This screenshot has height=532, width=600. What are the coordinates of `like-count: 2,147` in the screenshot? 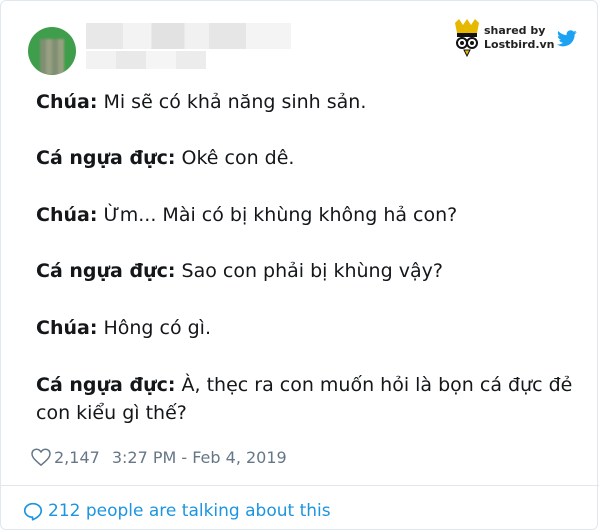 It's located at (77, 457).